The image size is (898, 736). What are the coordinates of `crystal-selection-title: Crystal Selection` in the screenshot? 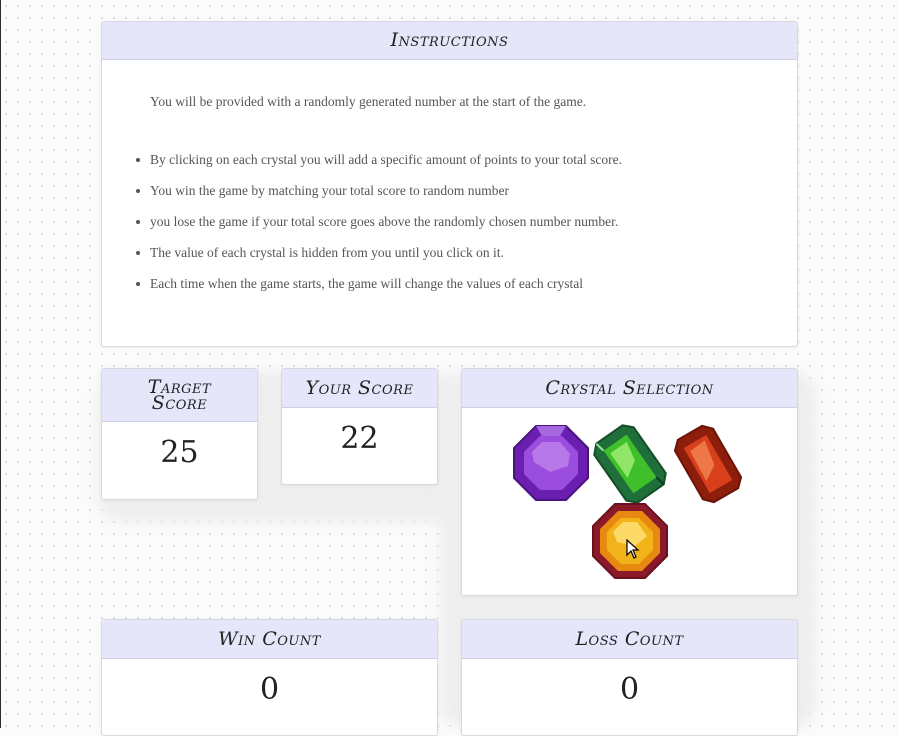 It's located at (629, 388).